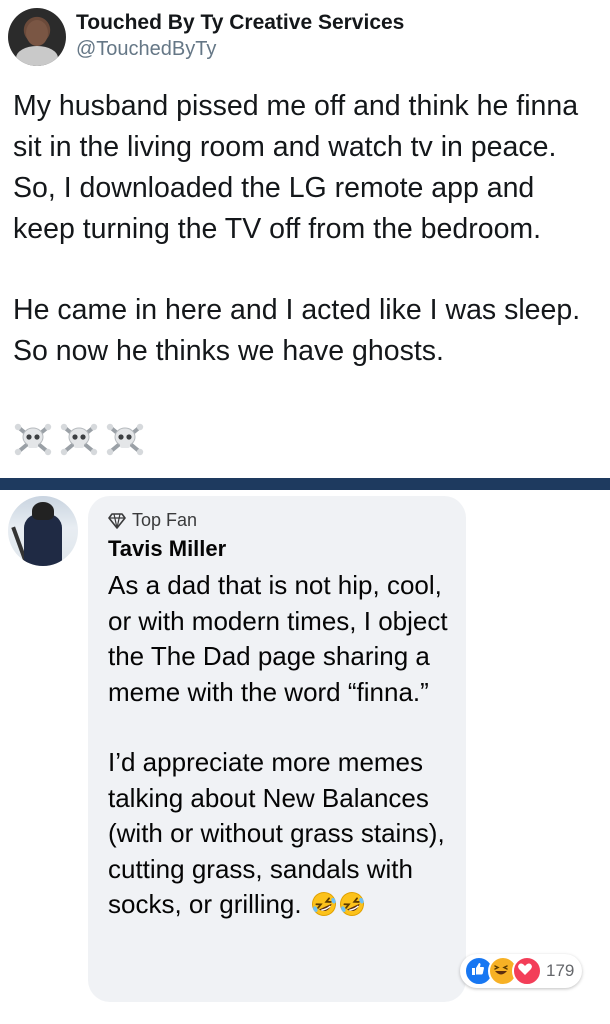  Describe the element at coordinates (560, 970) in the screenshot. I see `reaction-count: 179` at that location.